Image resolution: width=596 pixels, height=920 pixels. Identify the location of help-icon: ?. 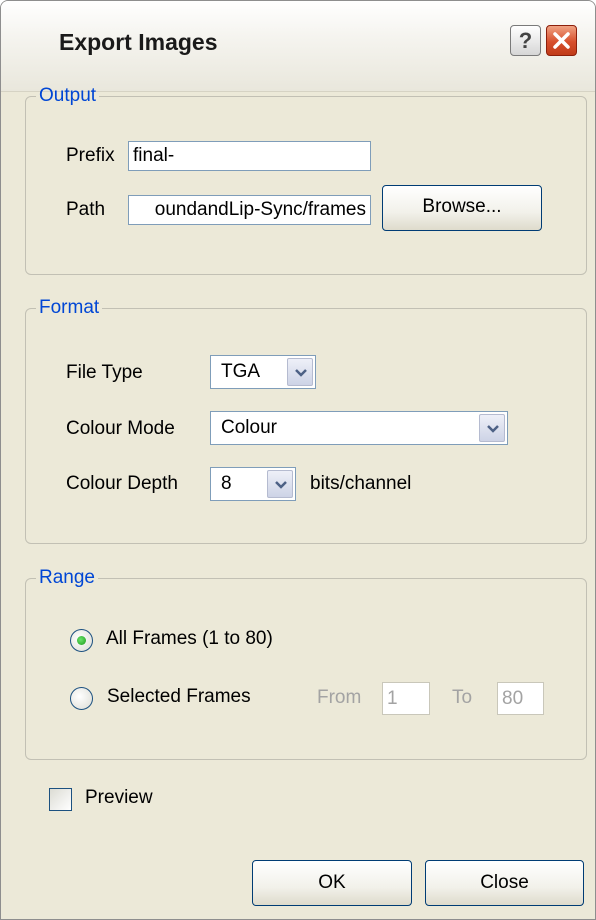
(525, 40).